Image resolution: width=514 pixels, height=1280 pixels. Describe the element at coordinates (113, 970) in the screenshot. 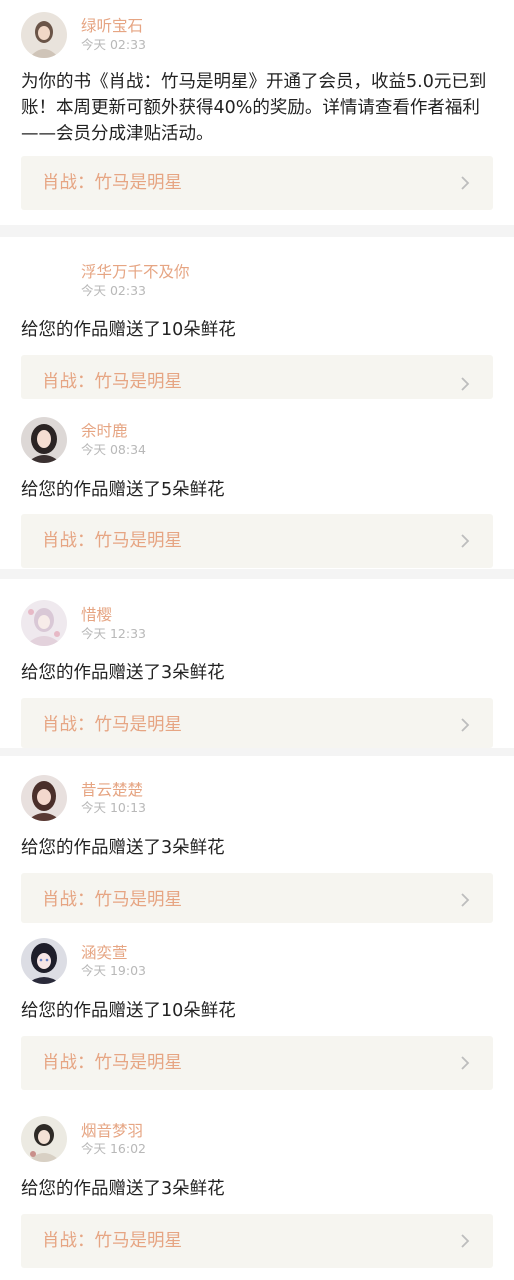

I see `timestamp: 今天 19:03` at that location.